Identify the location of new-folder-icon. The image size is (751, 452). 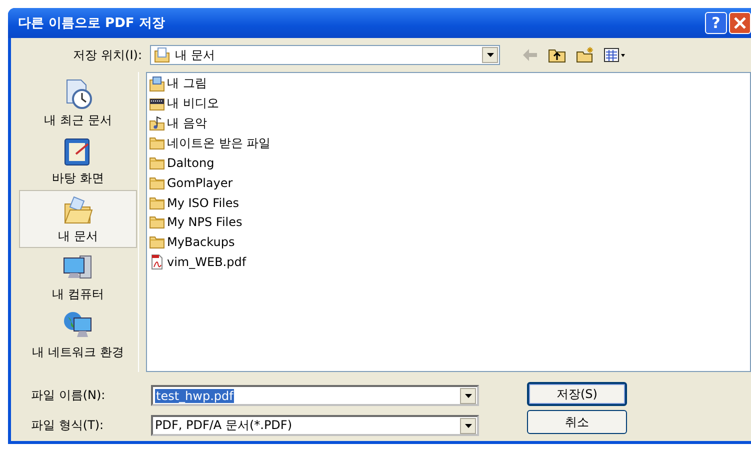
(585, 55).